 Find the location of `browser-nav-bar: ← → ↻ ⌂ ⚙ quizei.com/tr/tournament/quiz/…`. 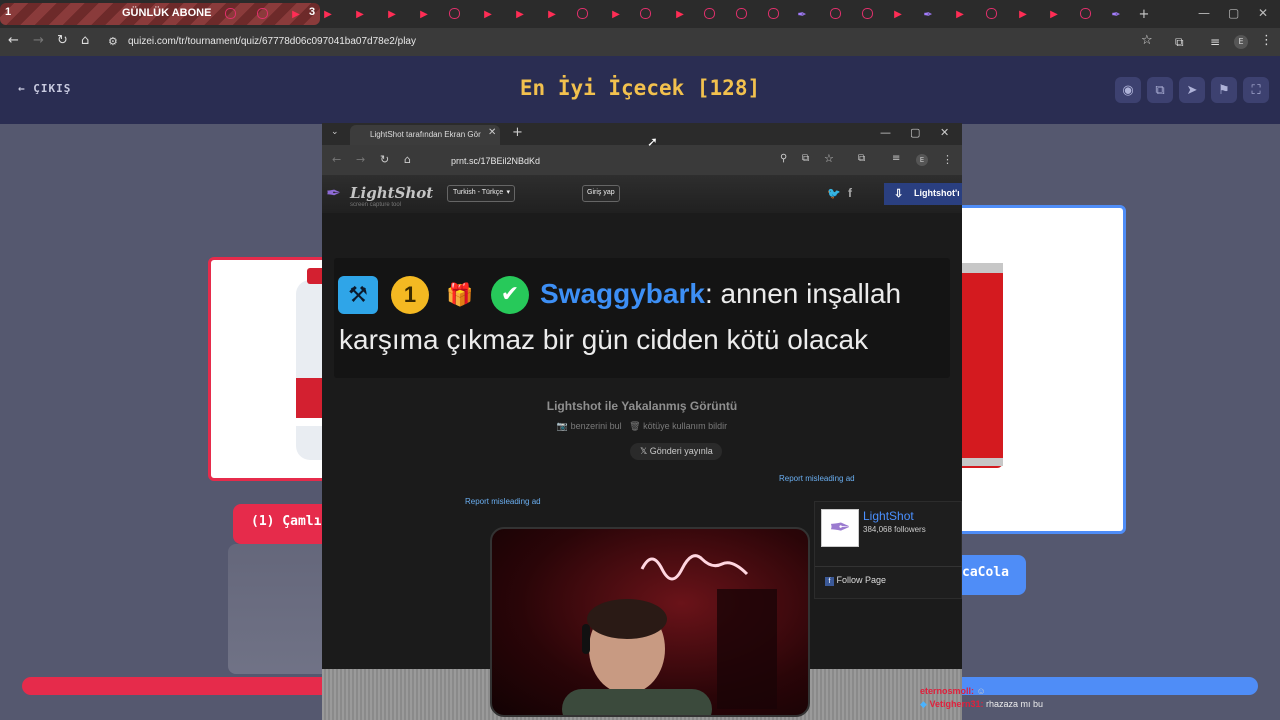

browser-nav-bar: ← → ↻ ⌂ ⚙ quizei.com/tr/tournament/quiz/… is located at coordinates (640, 42).